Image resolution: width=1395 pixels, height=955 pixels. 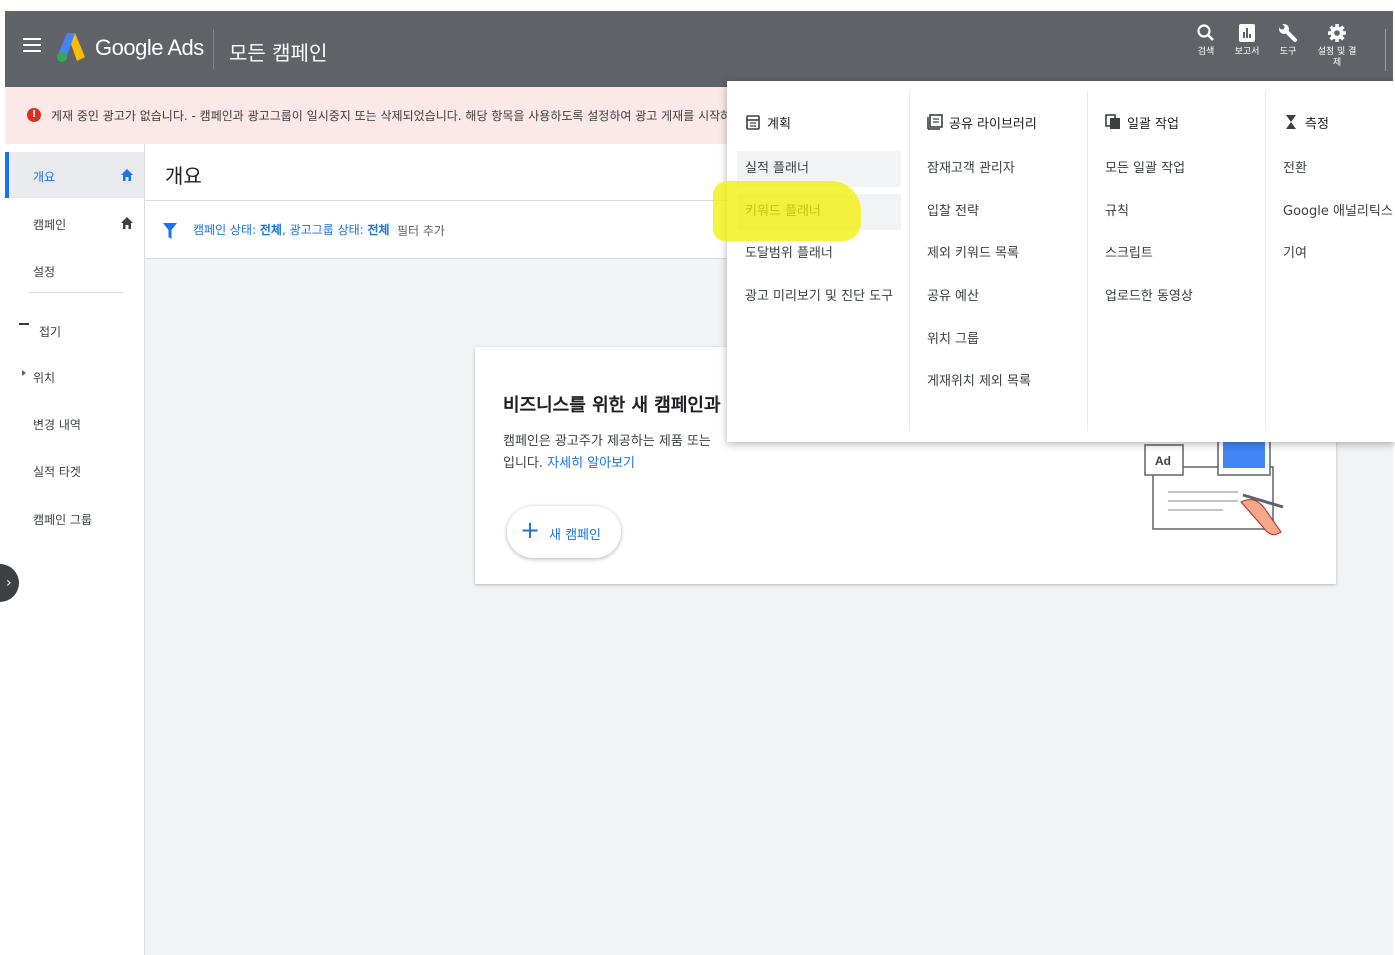 I want to click on top-app-bar: Google Ads 모든 캠페인 검색 보고서 도구 설정 및 결제, so click(x=699, y=49).